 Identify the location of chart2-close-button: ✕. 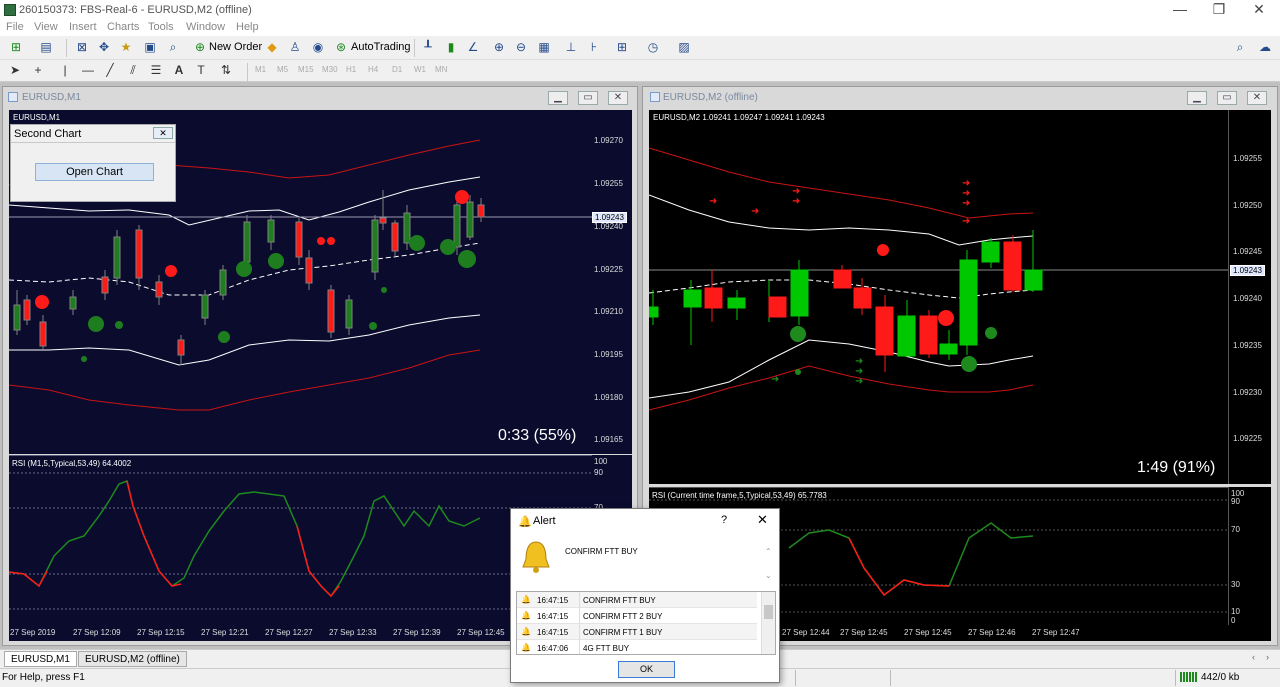
(1257, 98).